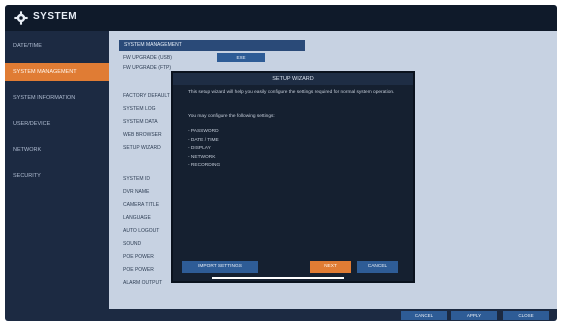 The width and height of the screenshot is (563, 324). What do you see at coordinates (424, 315) in the screenshot?
I see `cancel-button: CANCEL` at bounding box center [424, 315].